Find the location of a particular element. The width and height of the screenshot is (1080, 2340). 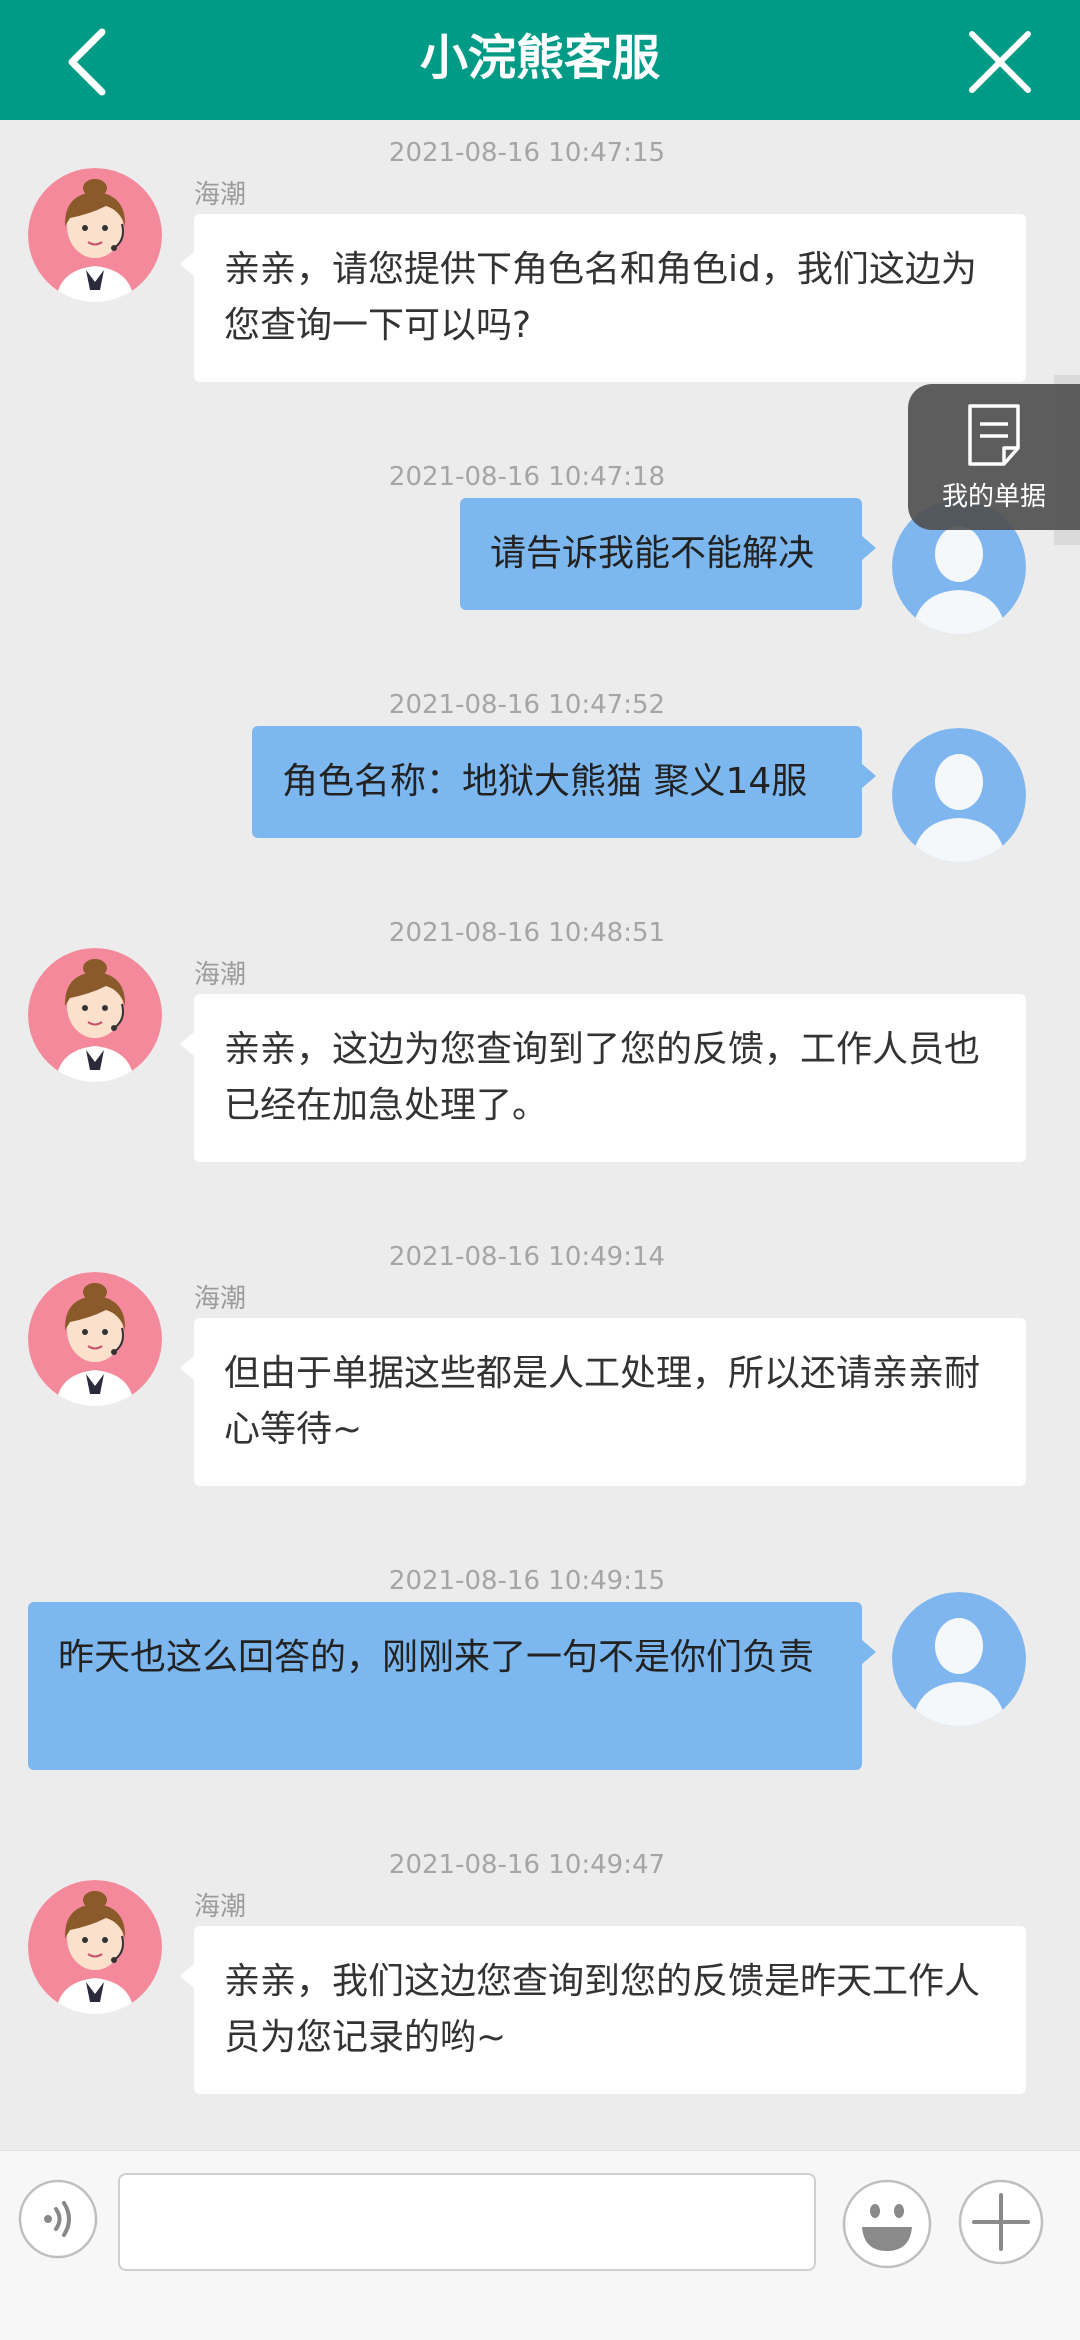

agent-message-bubble: 亲亲，这边为您查询到了您的反馈，工作人员也已经在加急处理了。 is located at coordinates (603, 1078).